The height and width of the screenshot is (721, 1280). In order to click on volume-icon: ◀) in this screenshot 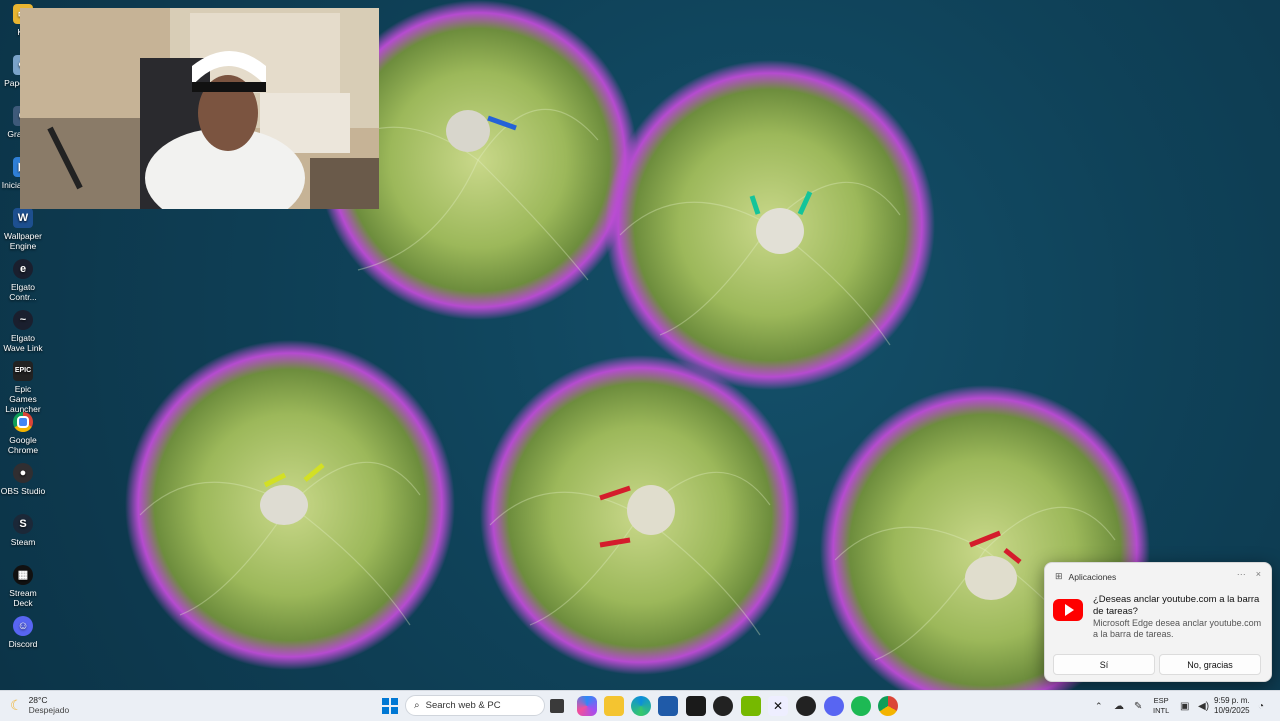, I will do `click(1203, 706)`.